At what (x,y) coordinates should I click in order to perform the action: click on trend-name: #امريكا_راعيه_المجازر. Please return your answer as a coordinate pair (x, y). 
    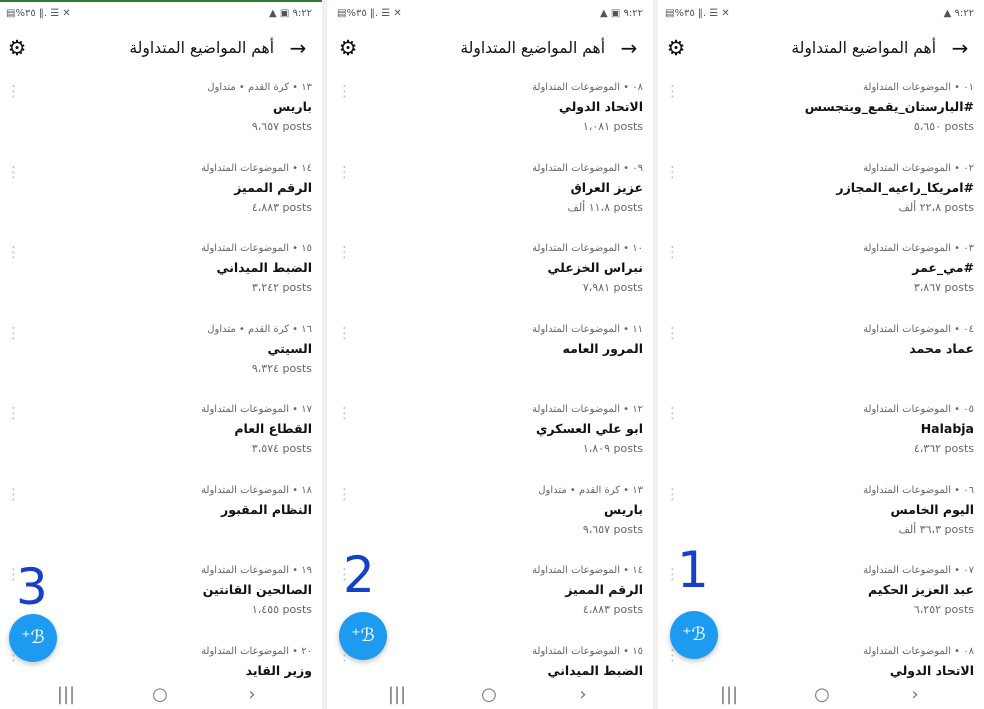
    Looking at the image, I should click on (905, 187).